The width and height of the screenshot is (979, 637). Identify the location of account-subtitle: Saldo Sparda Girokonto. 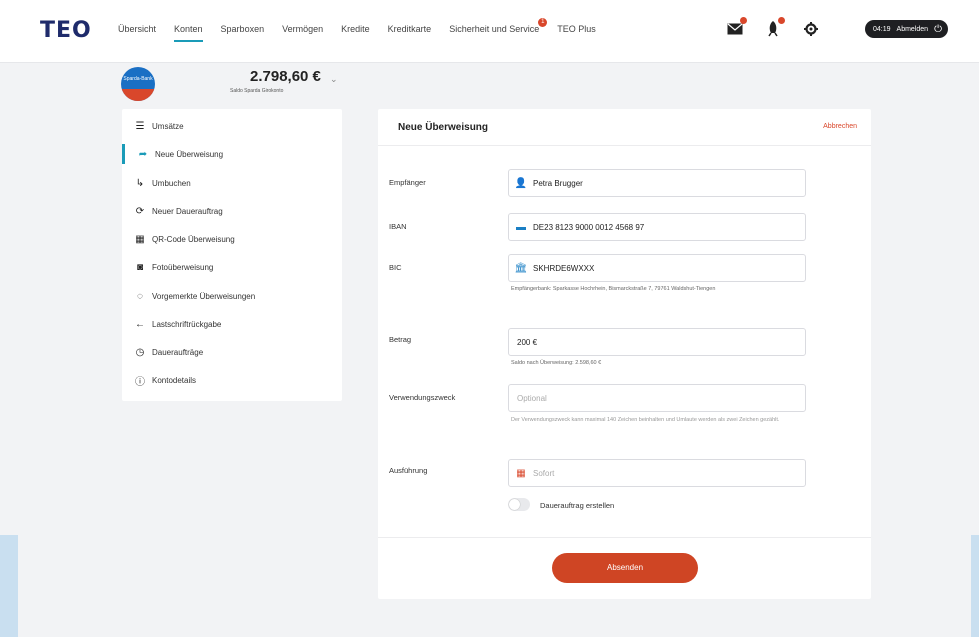
(257, 91).